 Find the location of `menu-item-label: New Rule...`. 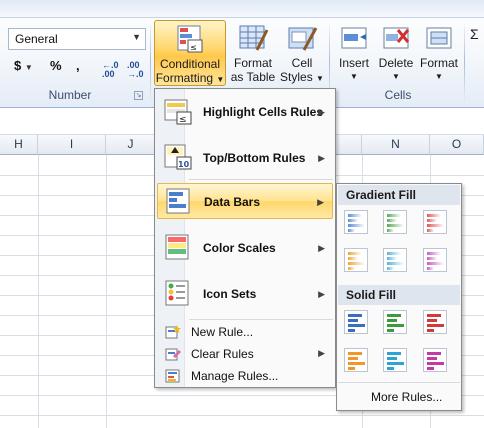

menu-item-label: New Rule... is located at coordinates (222, 332).